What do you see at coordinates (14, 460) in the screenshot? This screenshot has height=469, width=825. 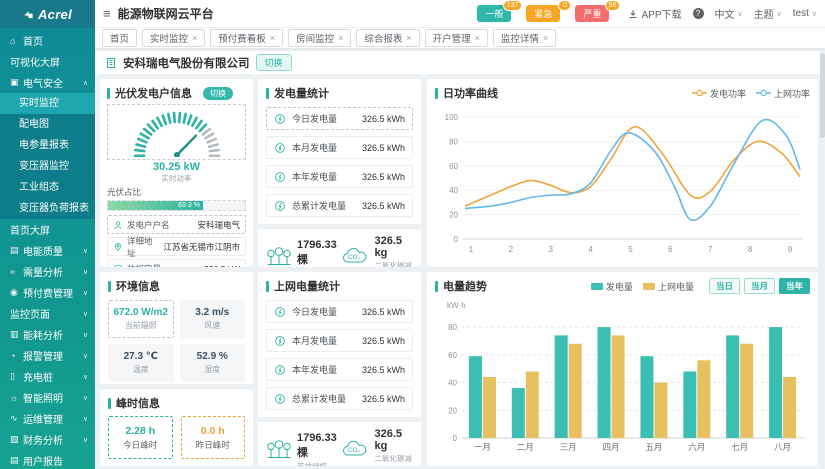 I see `report-icon: ▤` at bounding box center [14, 460].